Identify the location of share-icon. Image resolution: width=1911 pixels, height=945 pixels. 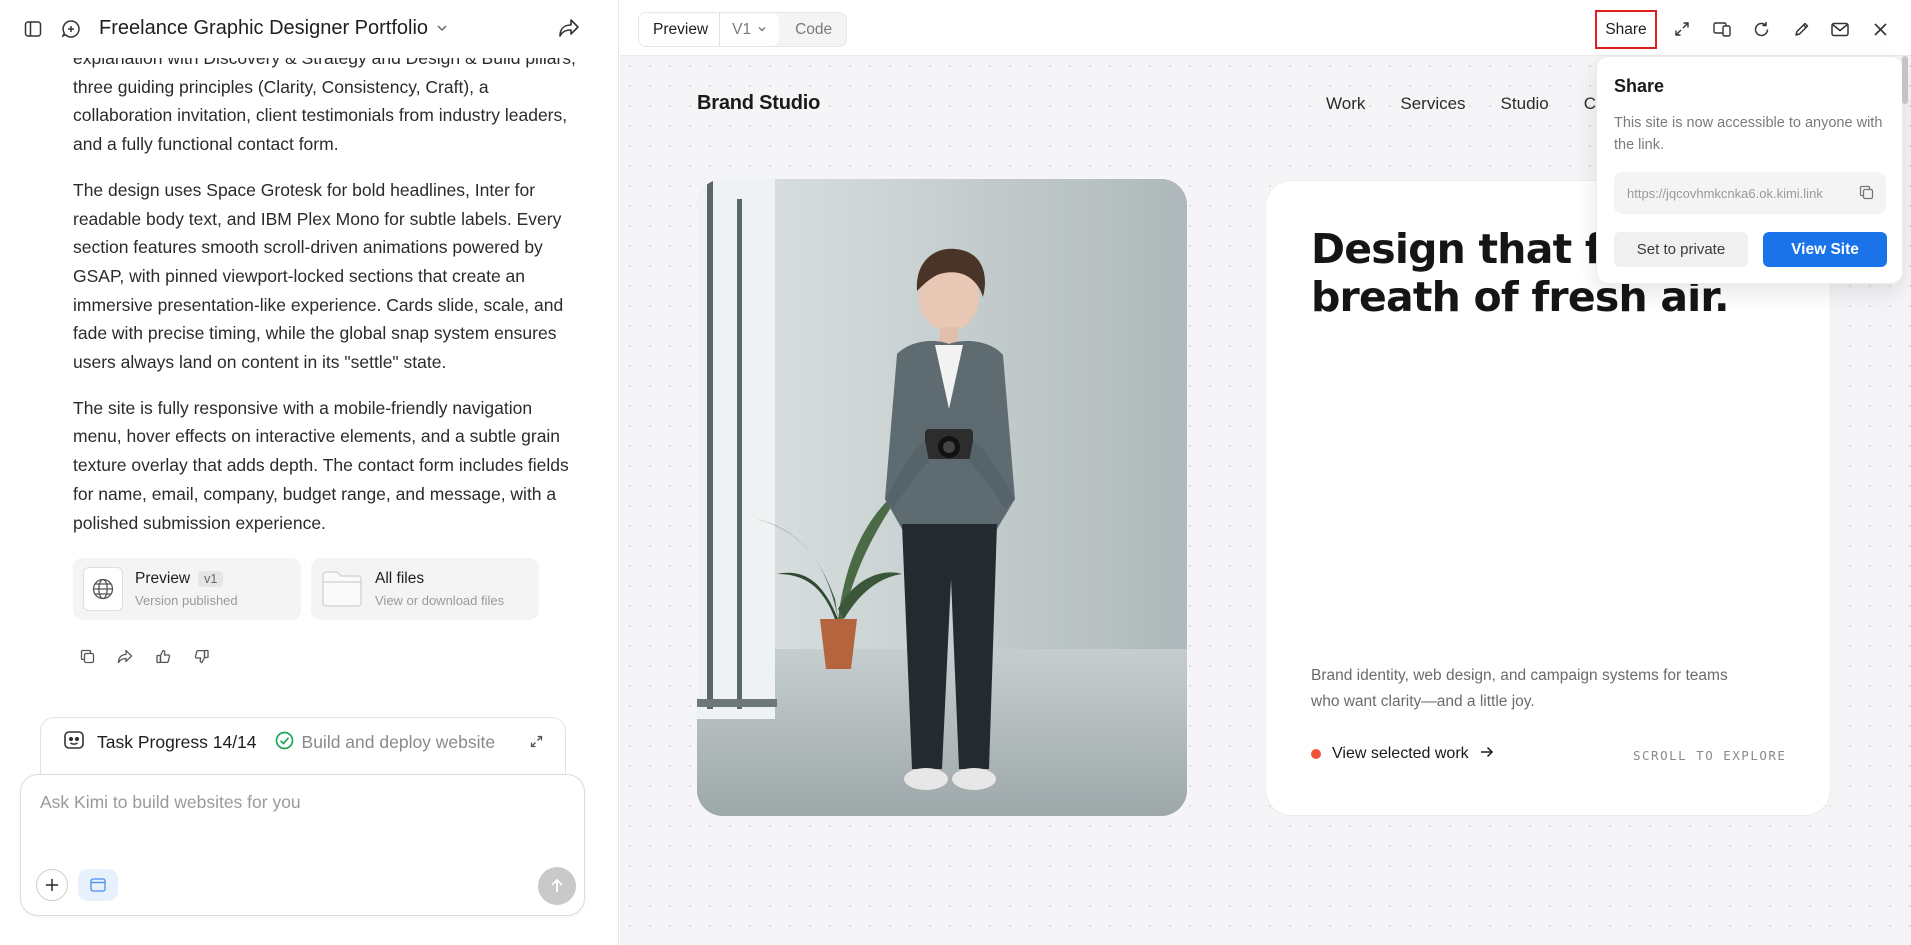
(125, 656).